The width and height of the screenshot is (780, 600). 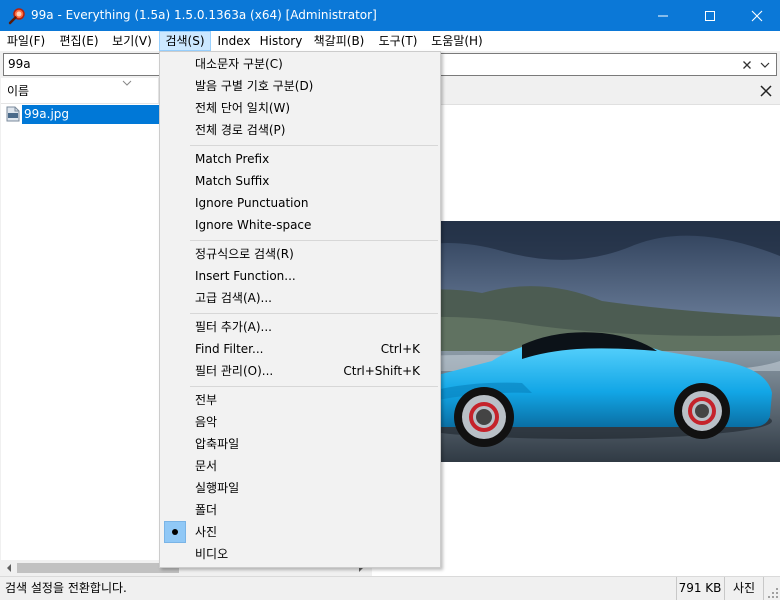 I want to click on close-window-button, so click(x=757, y=15).